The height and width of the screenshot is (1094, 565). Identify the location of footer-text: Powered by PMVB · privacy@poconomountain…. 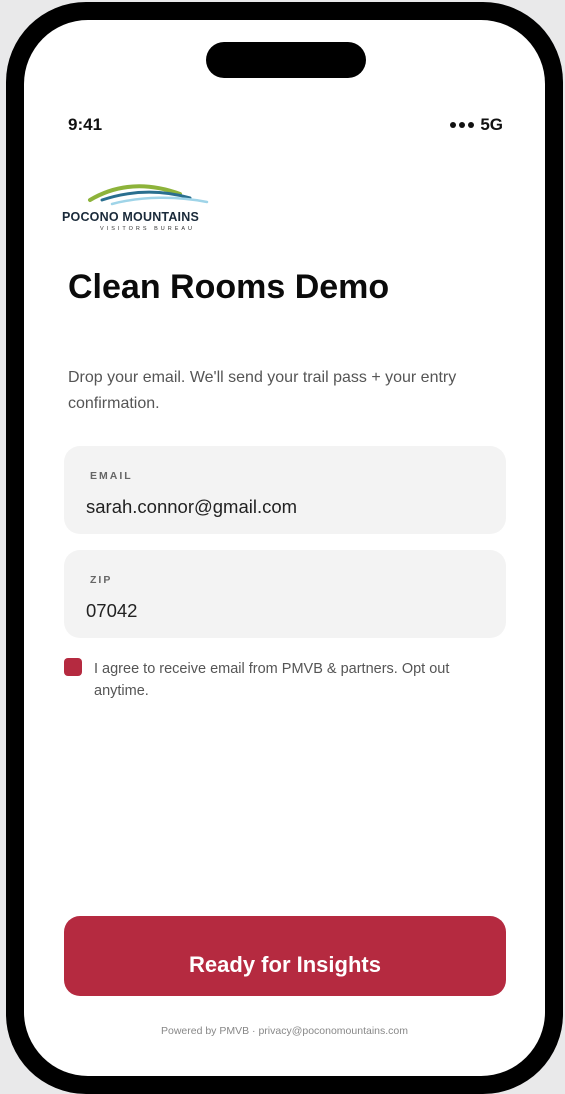
(284, 1031).